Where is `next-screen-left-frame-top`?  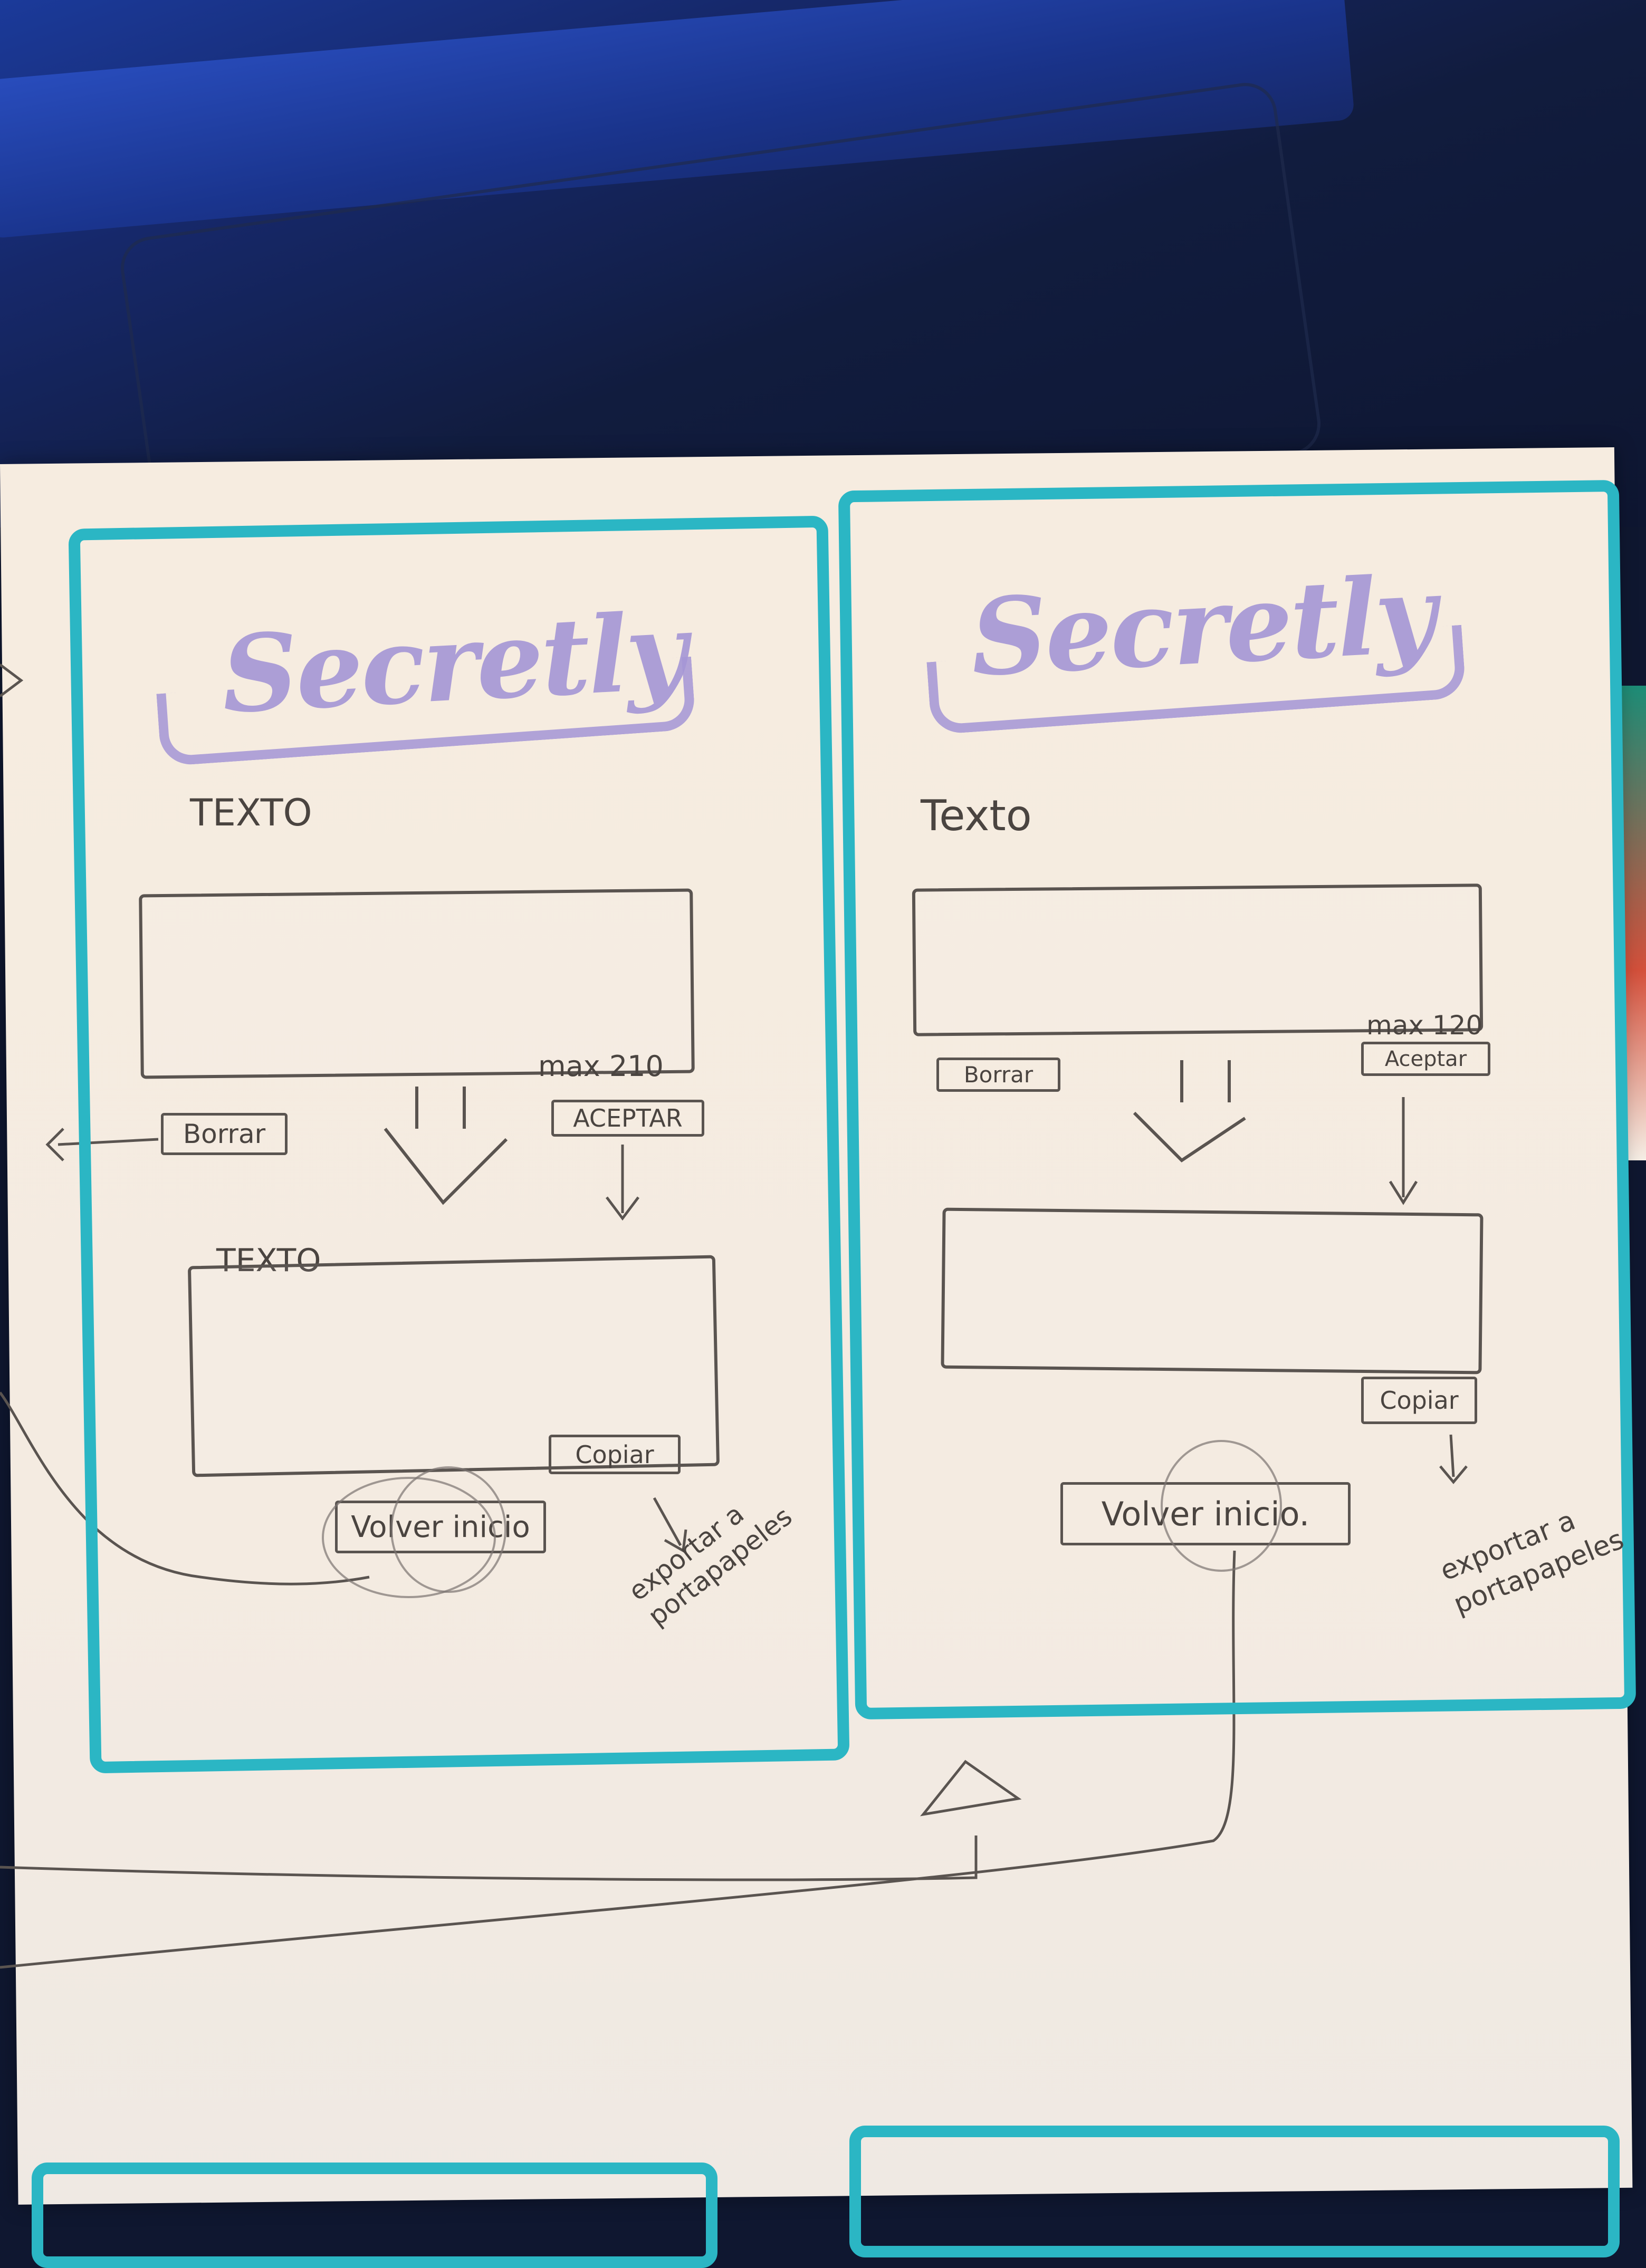 next-screen-left-frame-top is located at coordinates (374, 2215).